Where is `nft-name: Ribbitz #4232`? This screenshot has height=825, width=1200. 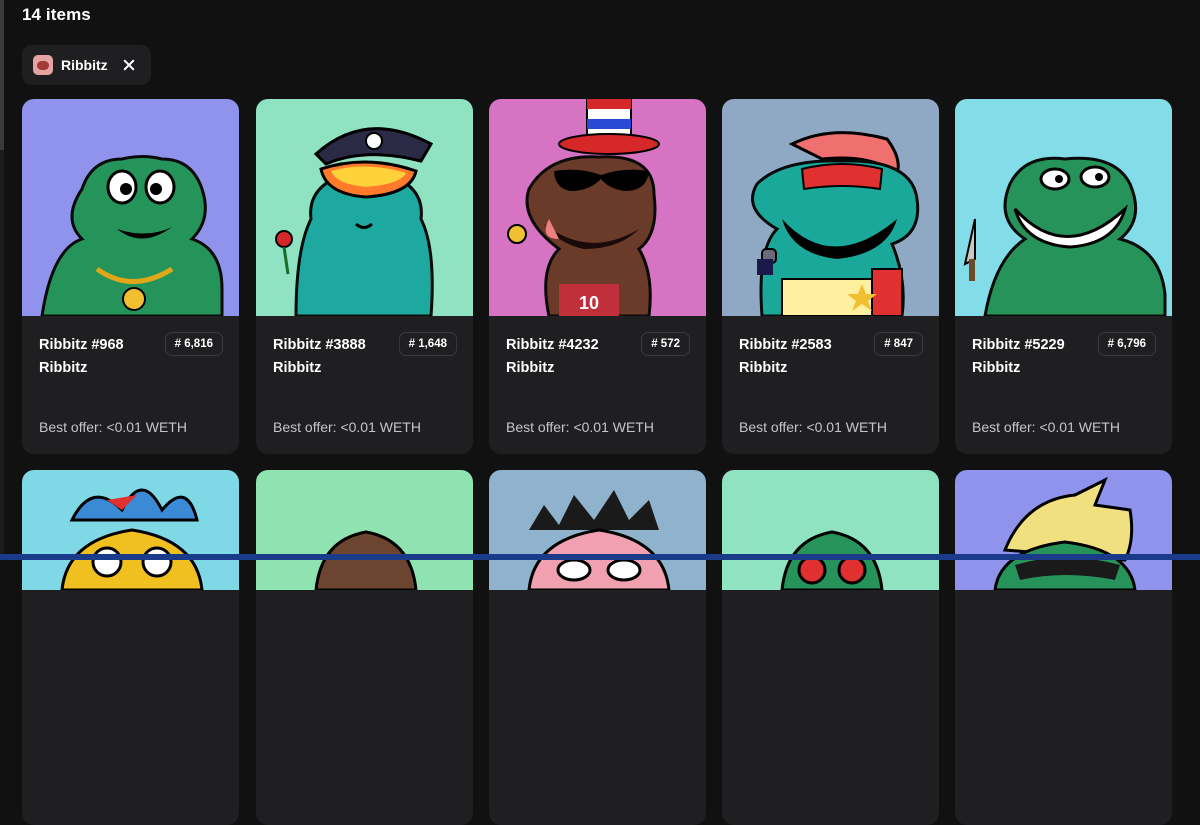 nft-name: Ribbitz #4232 is located at coordinates (552, 345).